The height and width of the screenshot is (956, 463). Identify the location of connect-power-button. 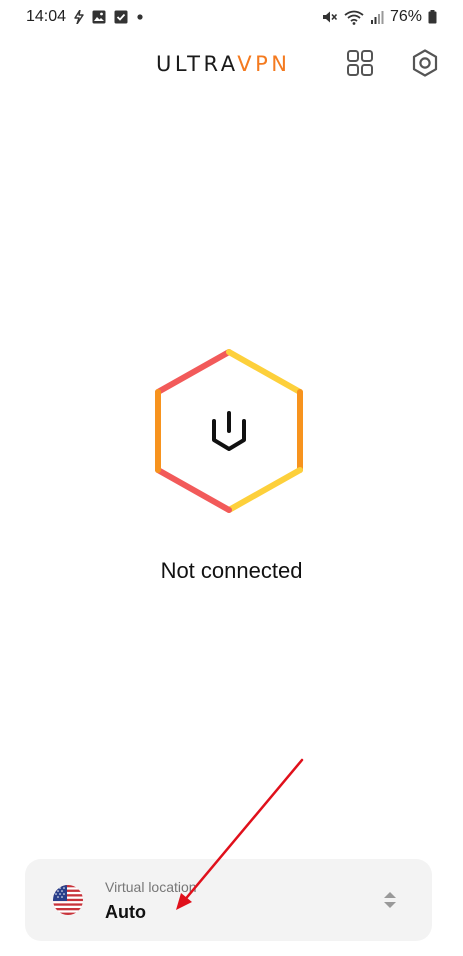
(229, 431).